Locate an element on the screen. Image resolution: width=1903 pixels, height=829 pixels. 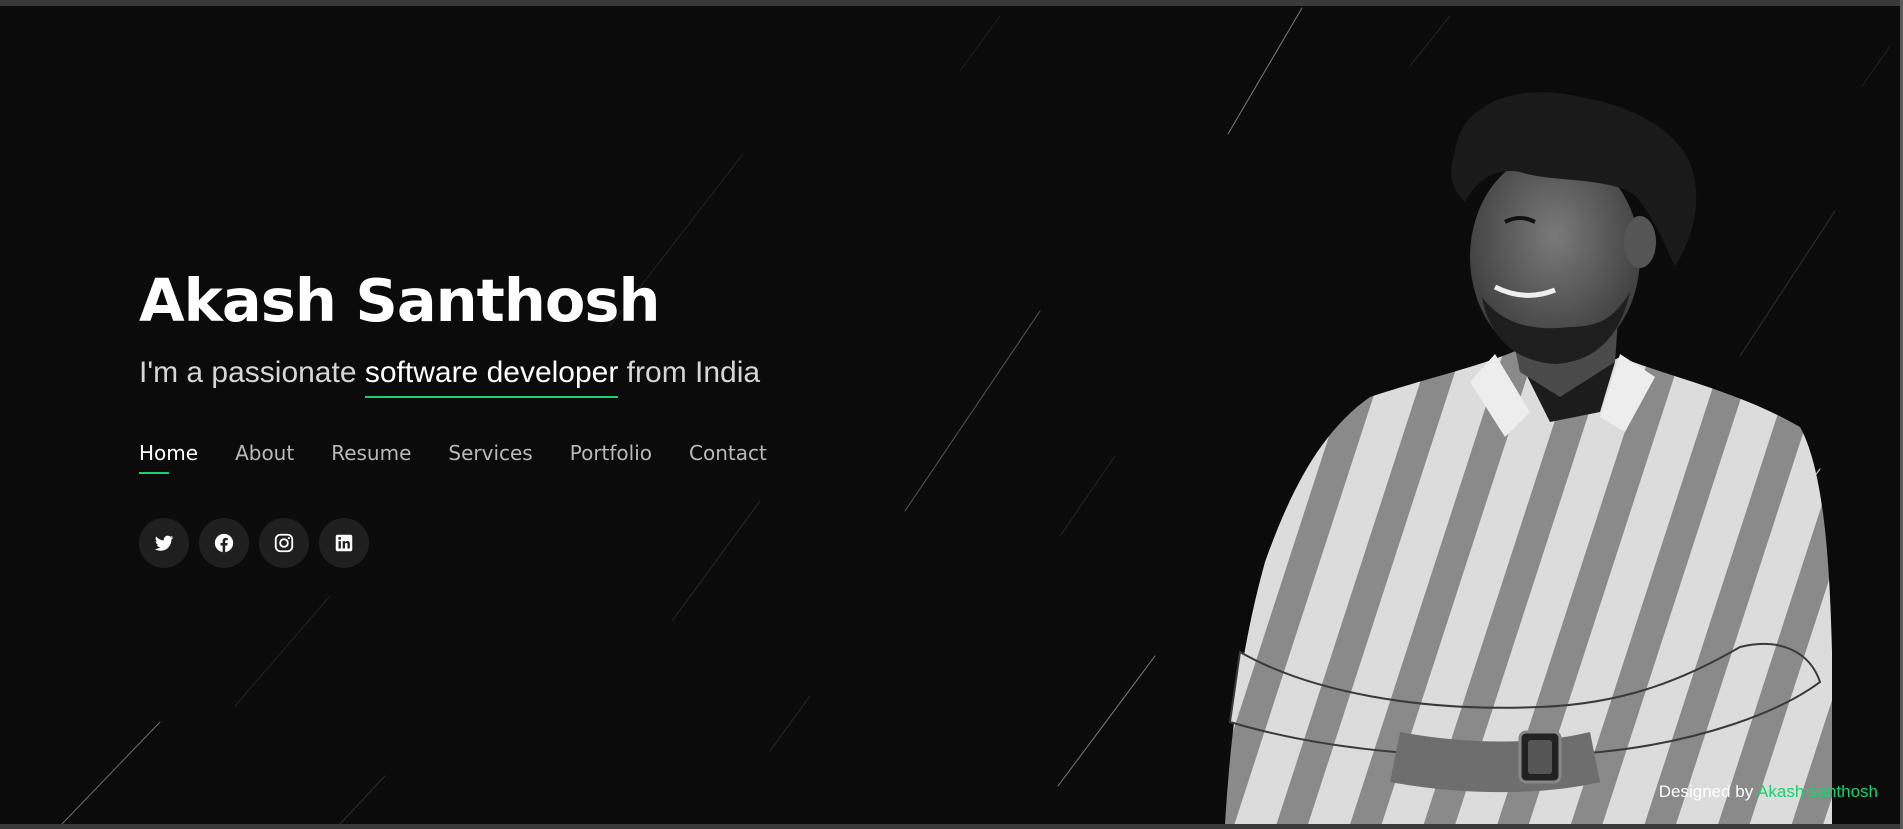
twitter-button is located at coordinates (164, 543).